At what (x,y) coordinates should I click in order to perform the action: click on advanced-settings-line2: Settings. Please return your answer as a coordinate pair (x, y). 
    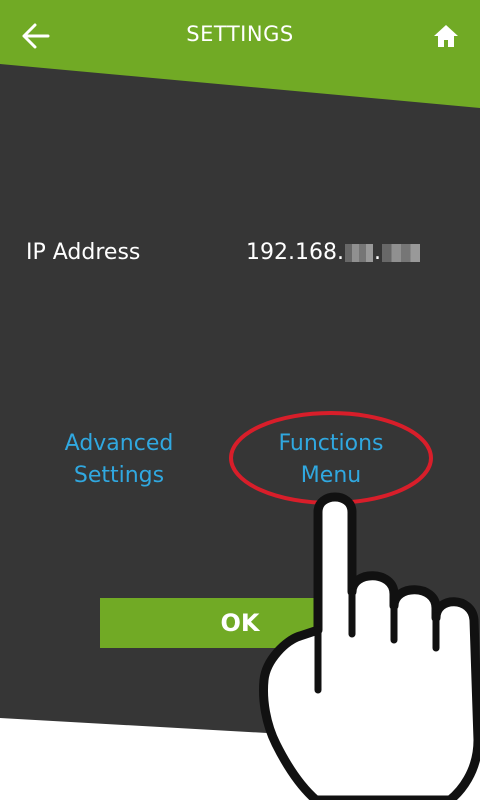
    Looking at the image, I should click on (119, 475).